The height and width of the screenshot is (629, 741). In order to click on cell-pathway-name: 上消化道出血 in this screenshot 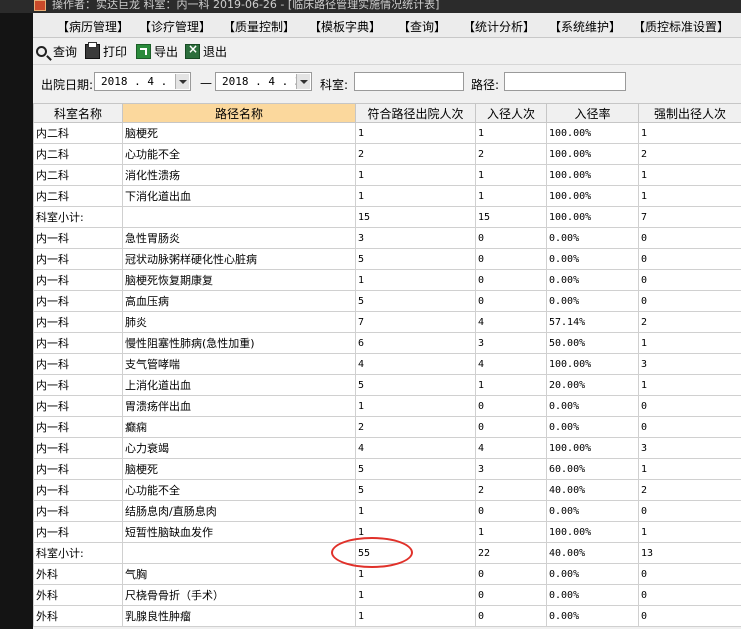, I will do `click(239, 385)`.